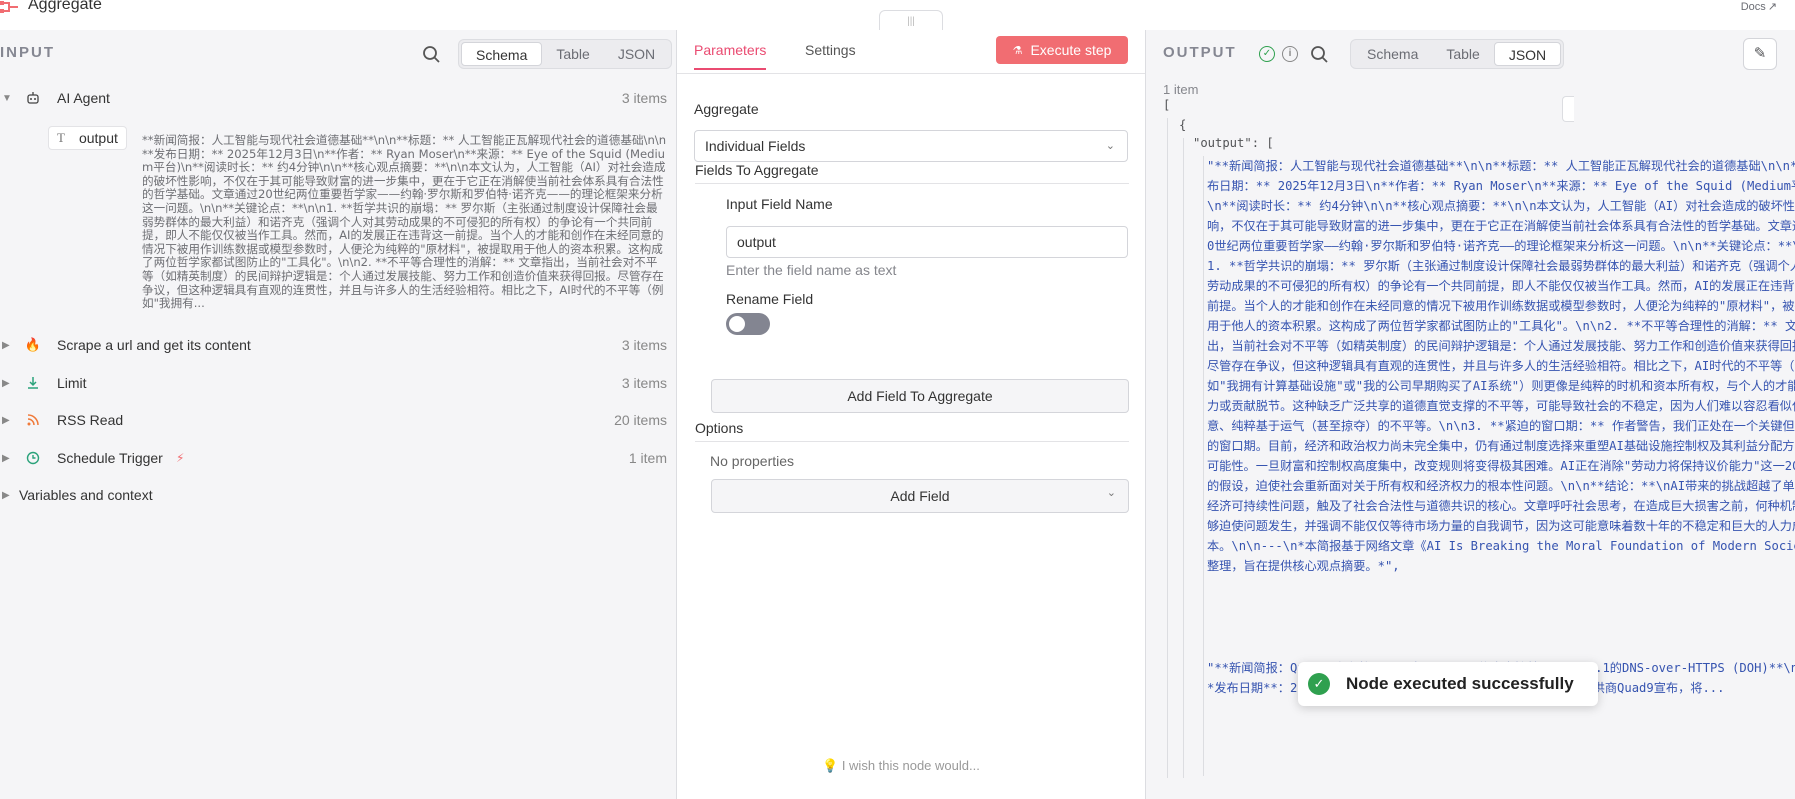 This screenshot has height=799, width=1795. Describe the element at coordinates (1319, 684) in the screenshot. I see `check-circle-icon: ✓` at that location.